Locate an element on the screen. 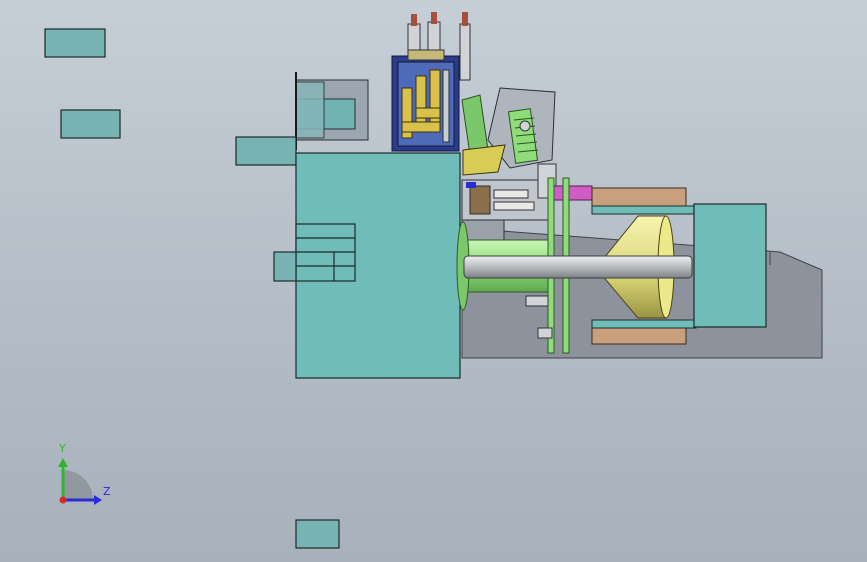  main-shaft is located at coordinates (578, 267).